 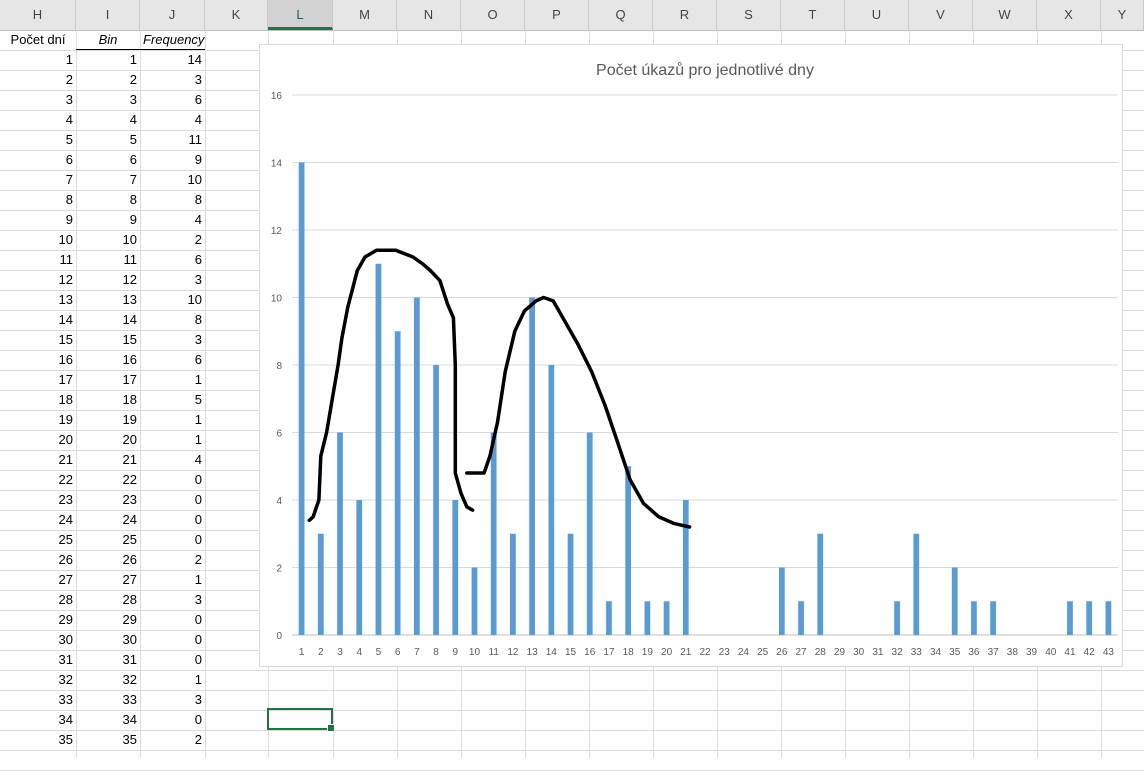 I want to click on cell-bin: 12, so click(x=108, y=280).